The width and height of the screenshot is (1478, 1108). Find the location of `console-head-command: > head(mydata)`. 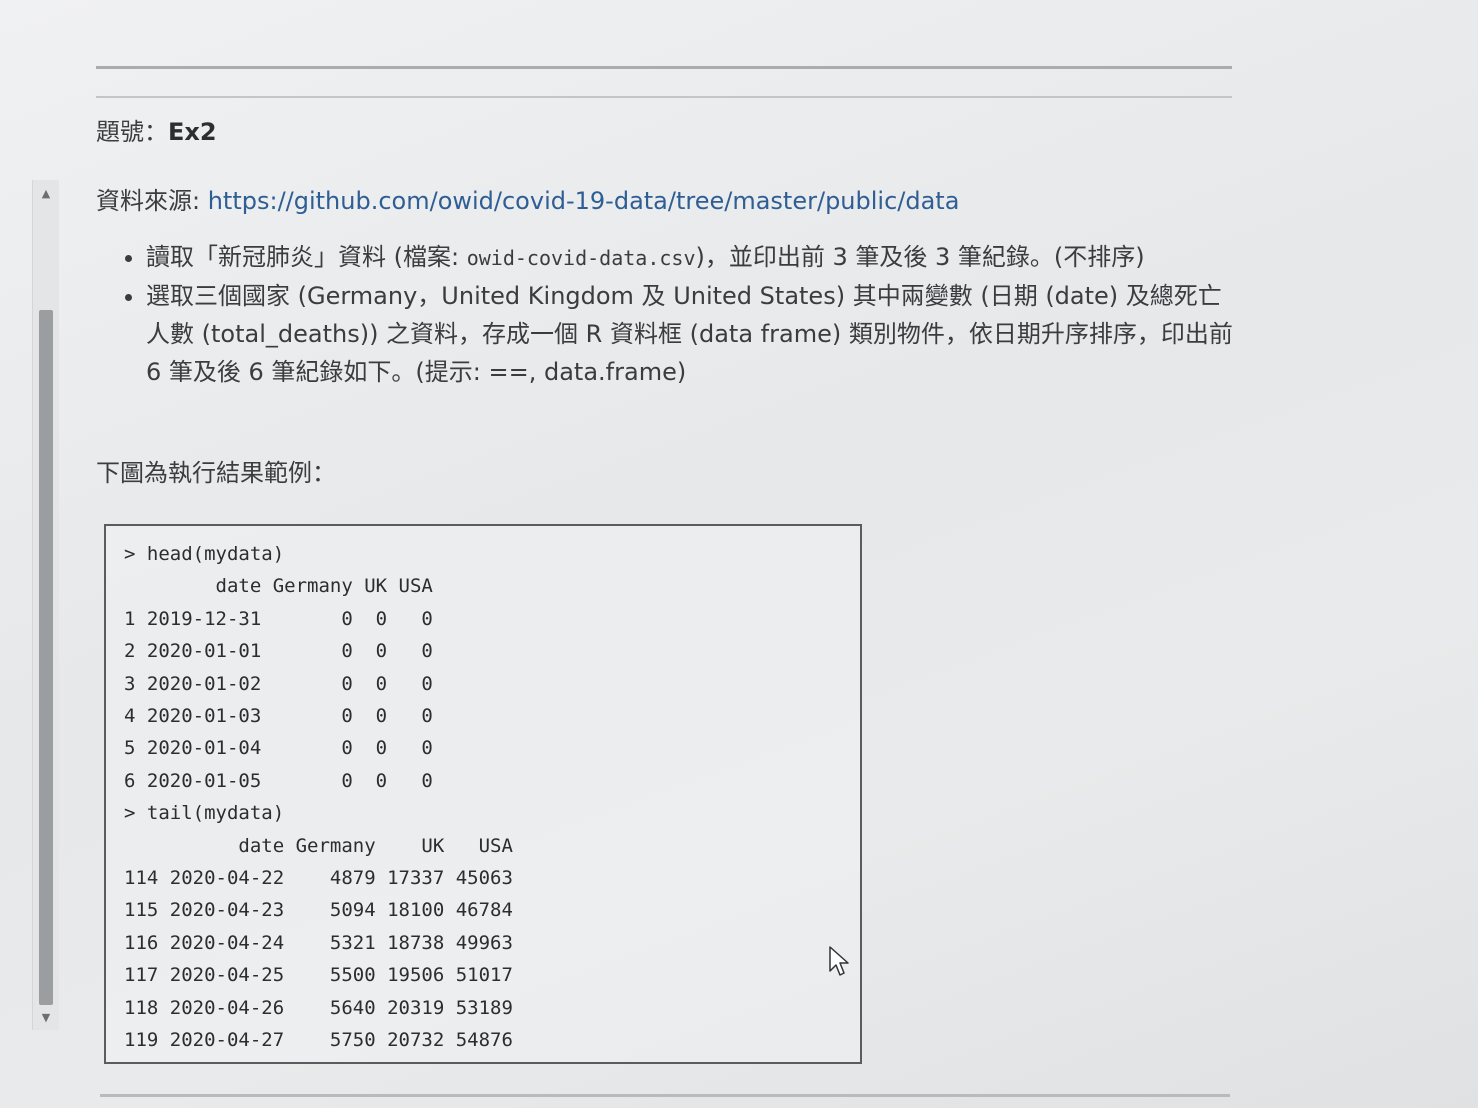

console-head-command: > head(mydata) is located at coordinates (204, 554).